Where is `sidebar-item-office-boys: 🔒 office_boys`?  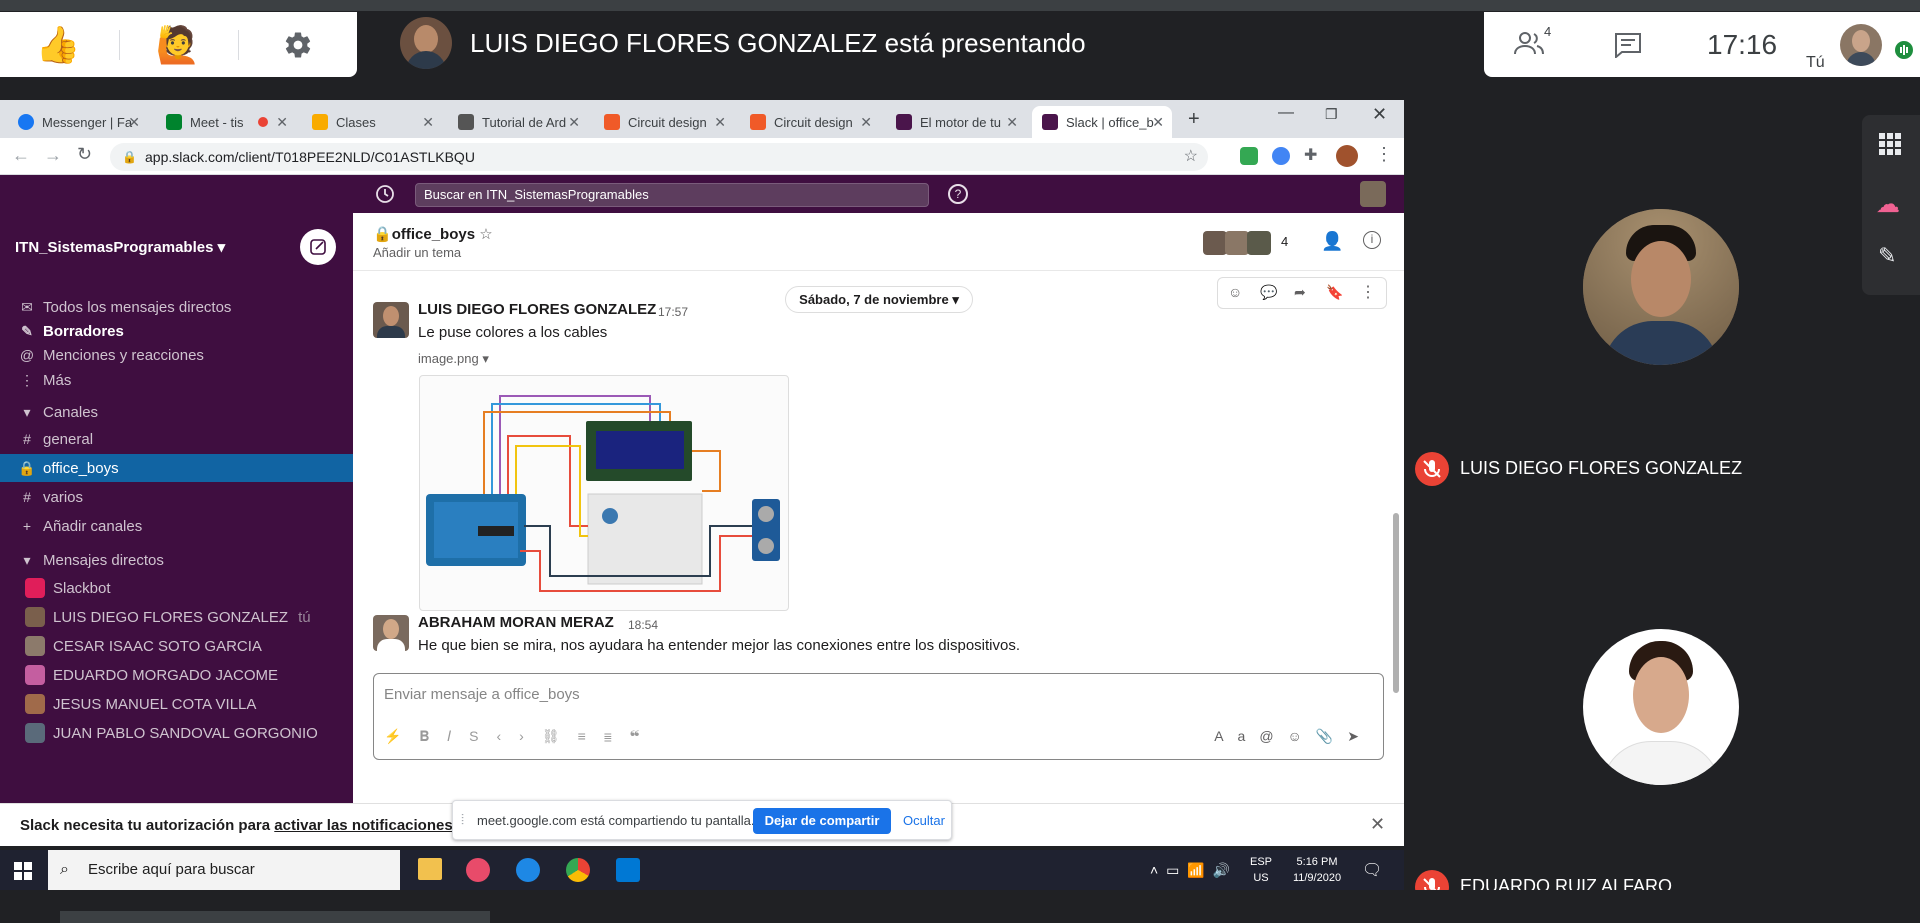 sidebar-item-office-boys: 🔒 office_boys is located at coordinates (176, 468).